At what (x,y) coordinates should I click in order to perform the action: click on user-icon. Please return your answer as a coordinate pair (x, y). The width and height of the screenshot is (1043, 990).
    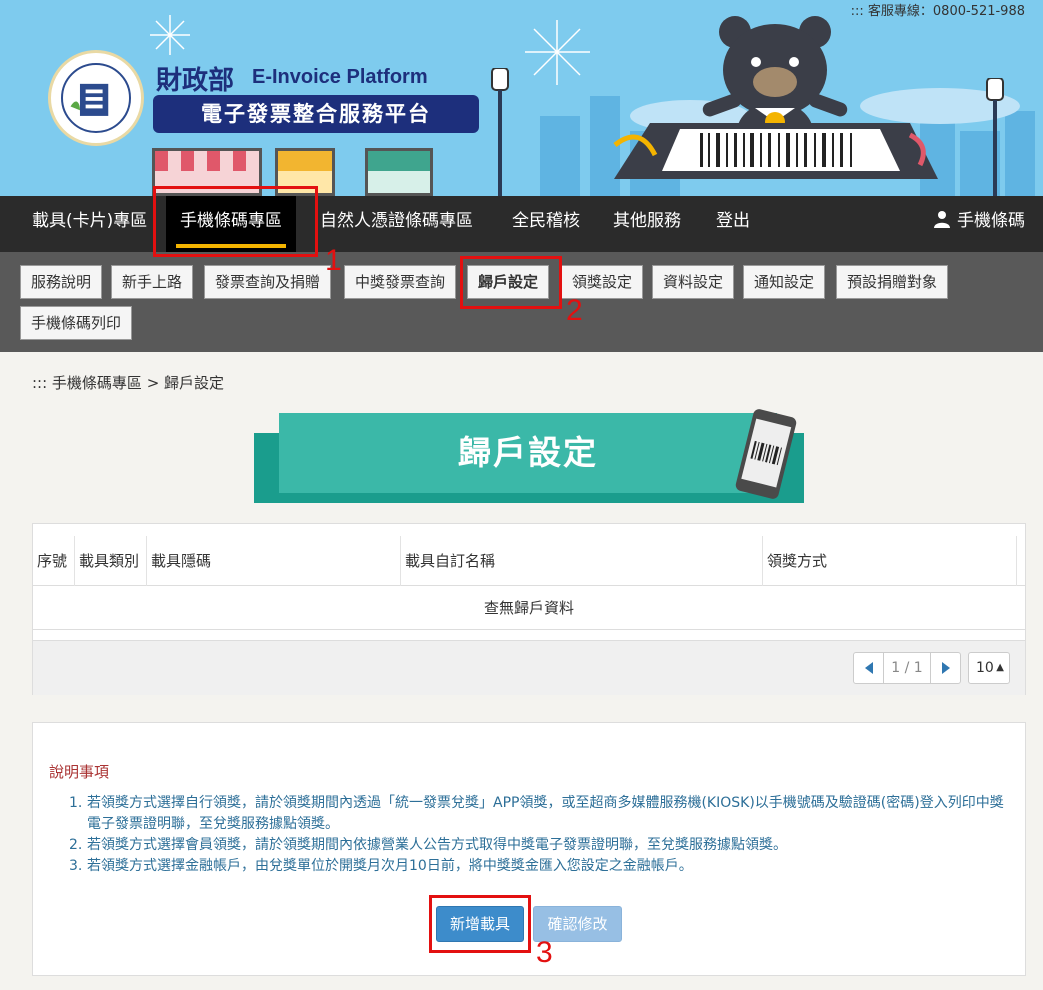
    Looking at the image, I should click on (942, 219).